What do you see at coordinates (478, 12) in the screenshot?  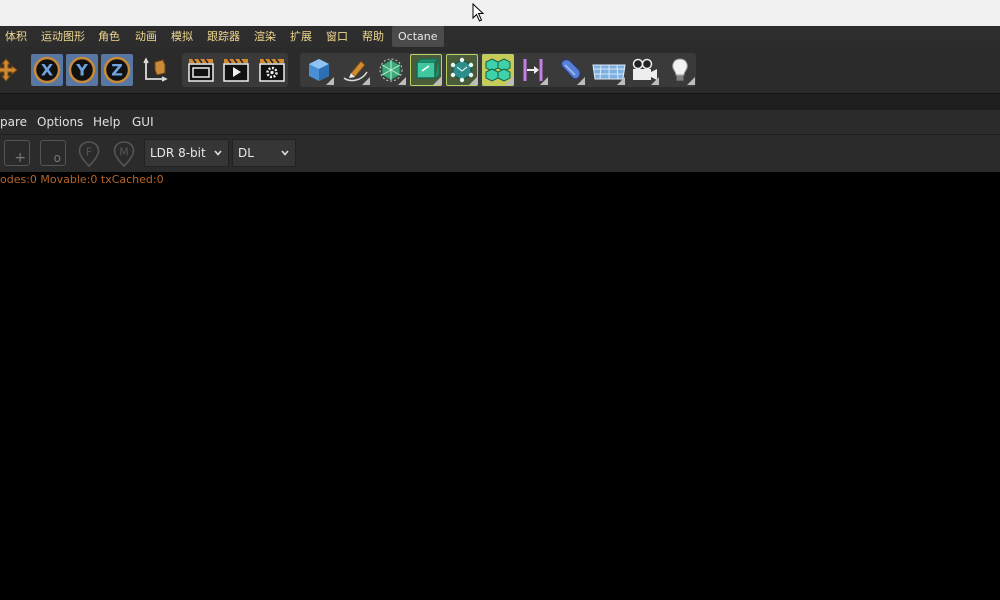 I see `mouse-pointer-icon` at bounding box center [478, 12].